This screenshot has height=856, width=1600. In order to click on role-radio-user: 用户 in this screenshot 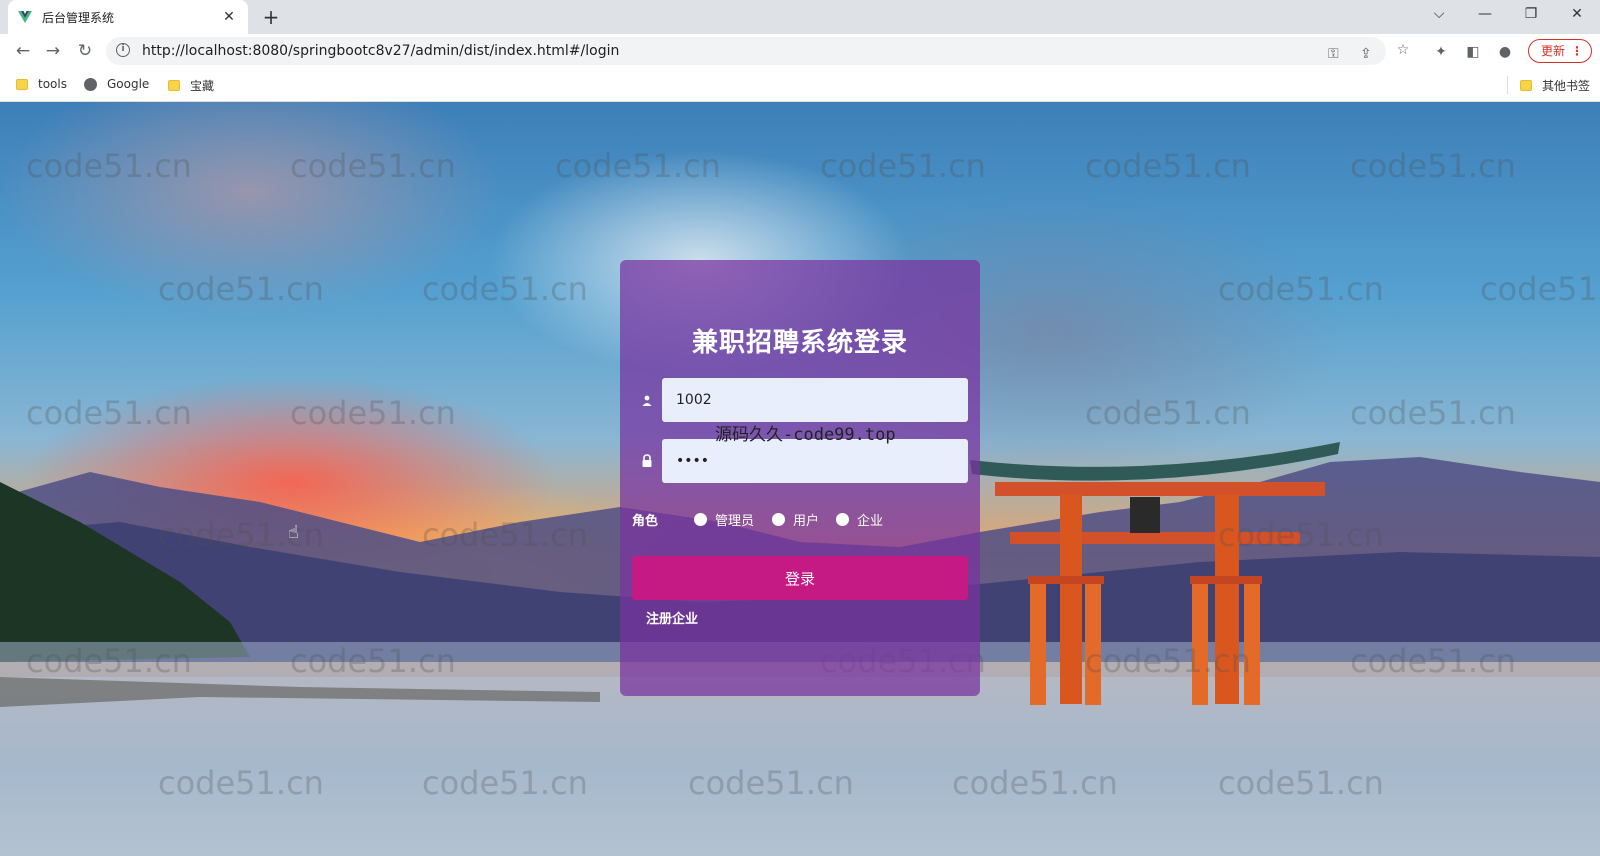, I will do `click(795, 519)`.